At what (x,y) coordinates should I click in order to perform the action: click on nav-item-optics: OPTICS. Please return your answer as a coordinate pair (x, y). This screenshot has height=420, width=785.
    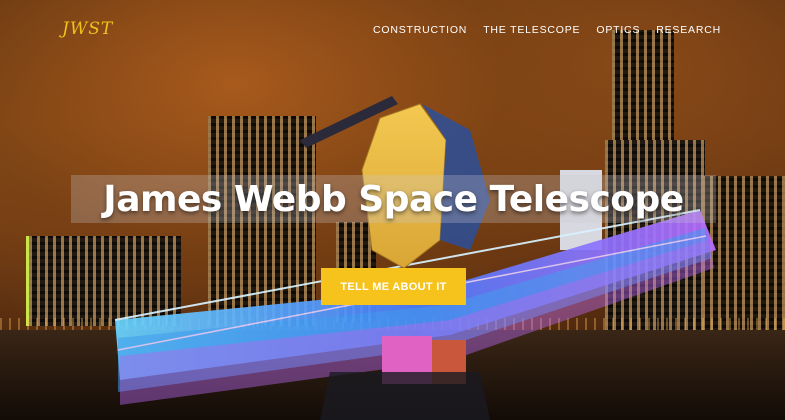
    Looking at the image, I should click on (618, 30).